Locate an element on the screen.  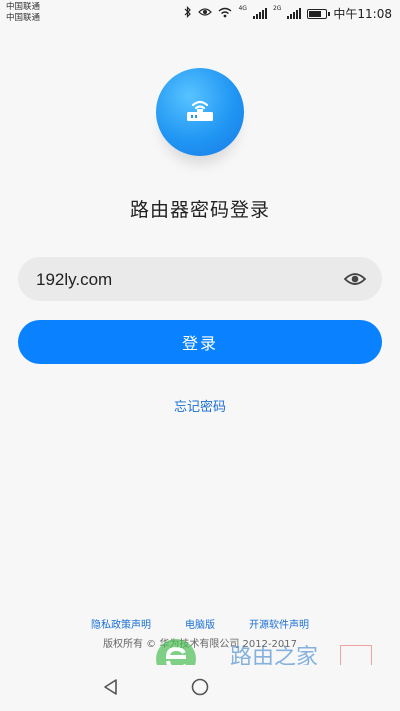
login-button: 登录 is located at coordinates (200, 342).